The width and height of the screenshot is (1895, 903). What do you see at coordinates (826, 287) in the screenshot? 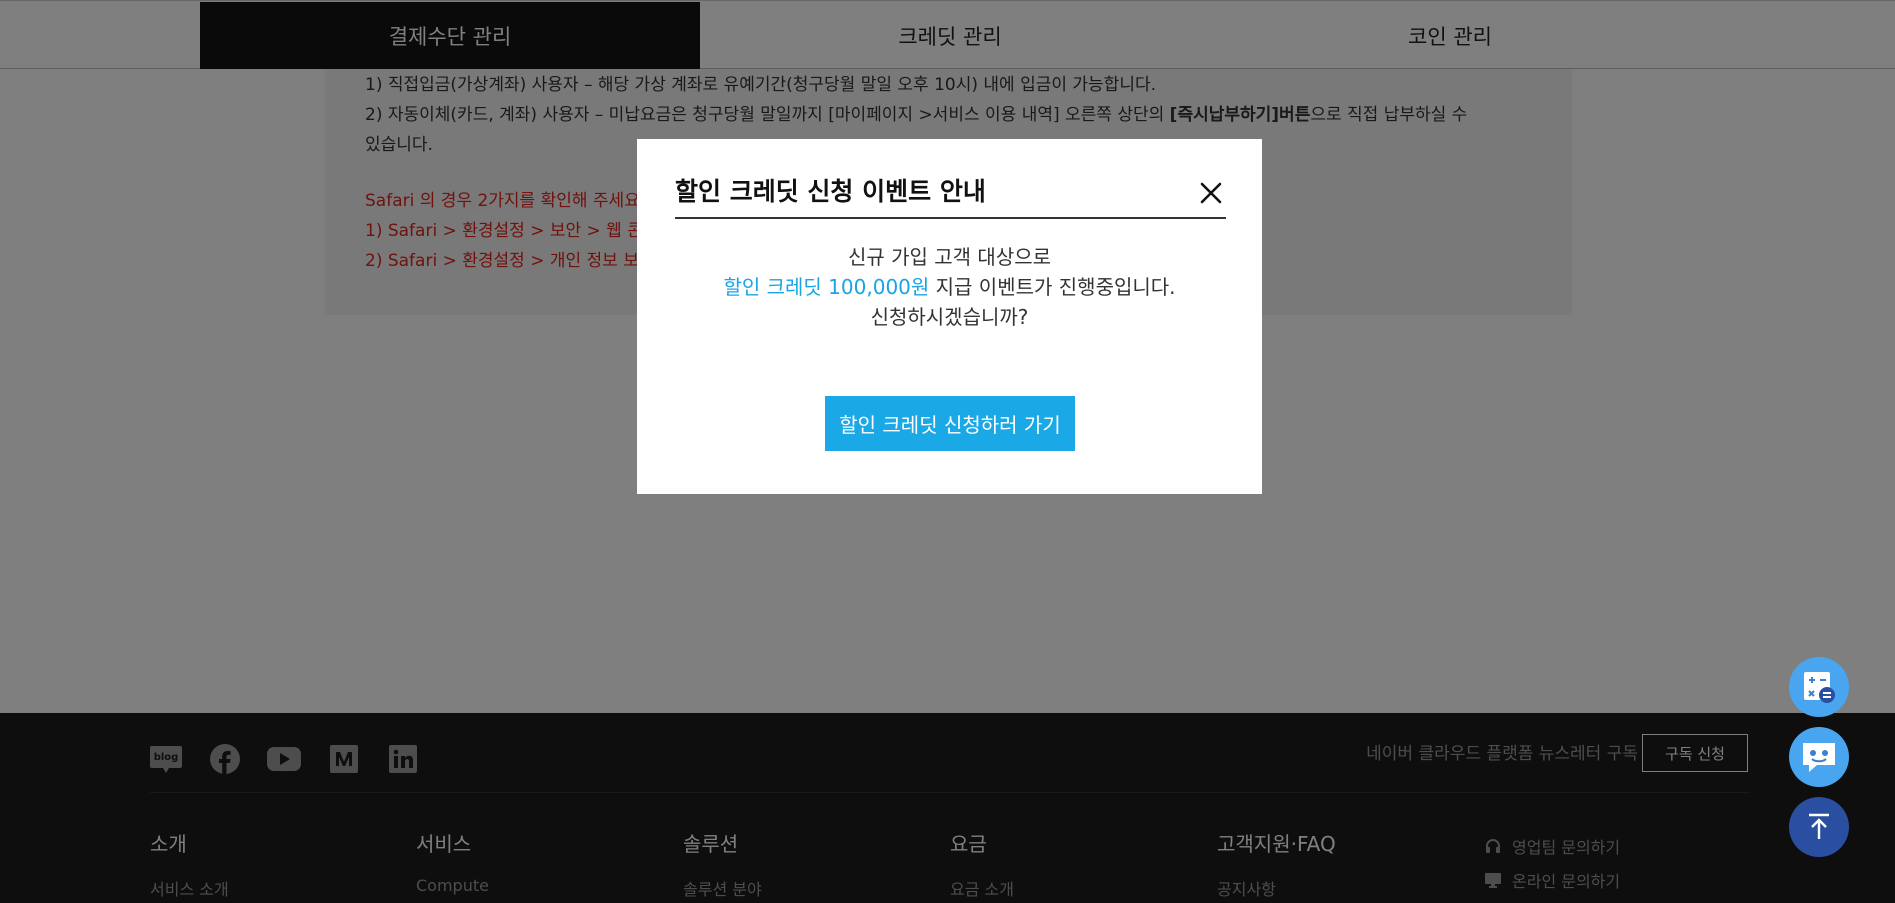
I see `credit-amount-highlight: 할인 크레딧 100,000원` at bounding box center [826, 287].